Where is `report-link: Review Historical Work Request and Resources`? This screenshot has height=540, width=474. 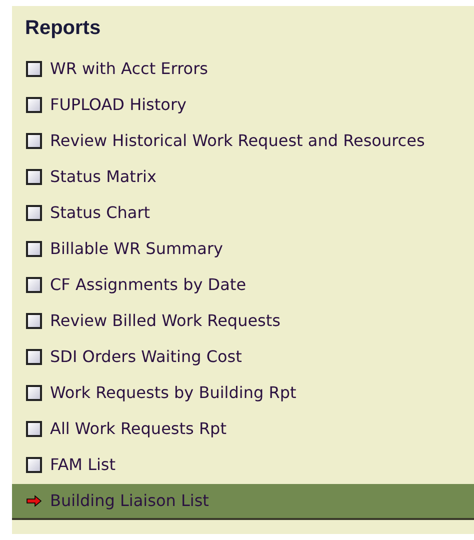
report-link: Review Historical Work Request and Resources is located at coordinates (243, 142).